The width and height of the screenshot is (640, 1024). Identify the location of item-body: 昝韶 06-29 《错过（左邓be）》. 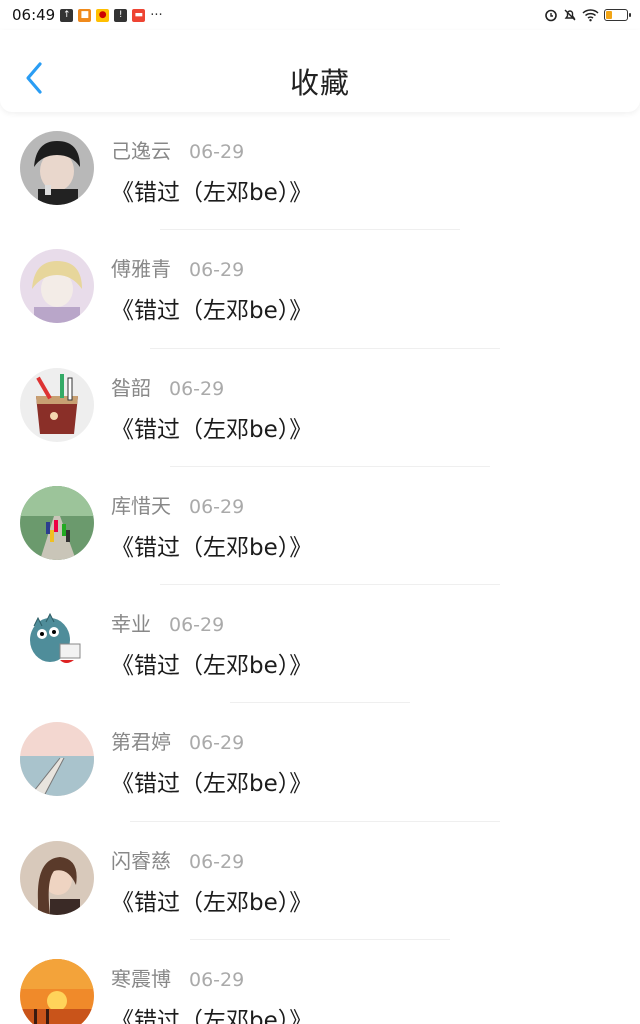
(211, 406).